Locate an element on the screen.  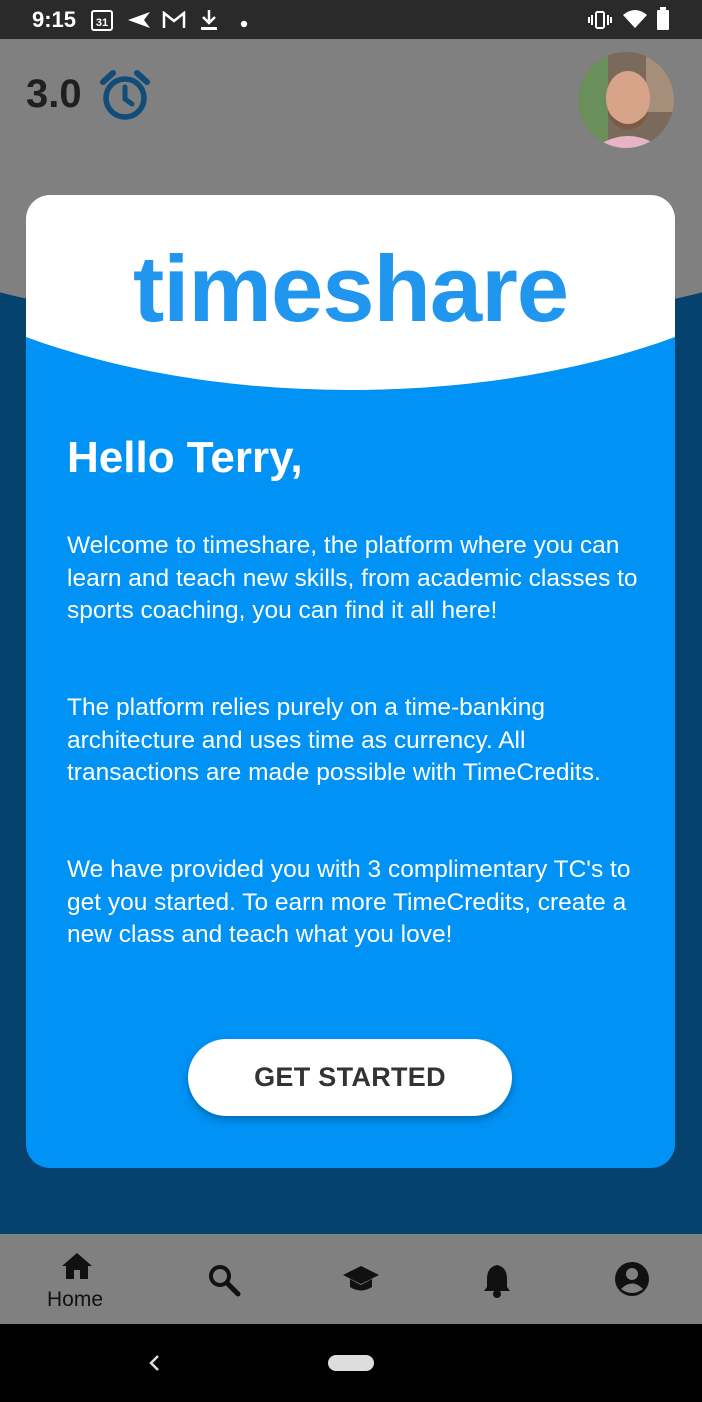
search-icon is located at coordinates (224, 1282).